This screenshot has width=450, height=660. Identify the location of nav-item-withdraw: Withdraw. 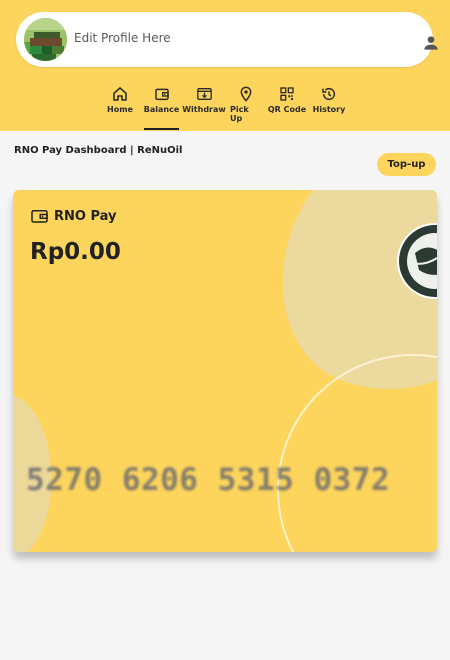
(204, 108).